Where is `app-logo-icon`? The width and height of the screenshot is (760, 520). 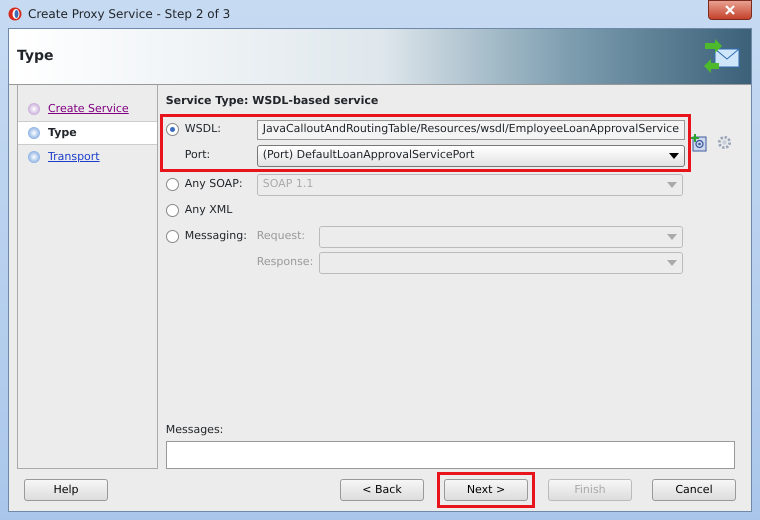
app-logo-icon is located at coordinates (15, 14).